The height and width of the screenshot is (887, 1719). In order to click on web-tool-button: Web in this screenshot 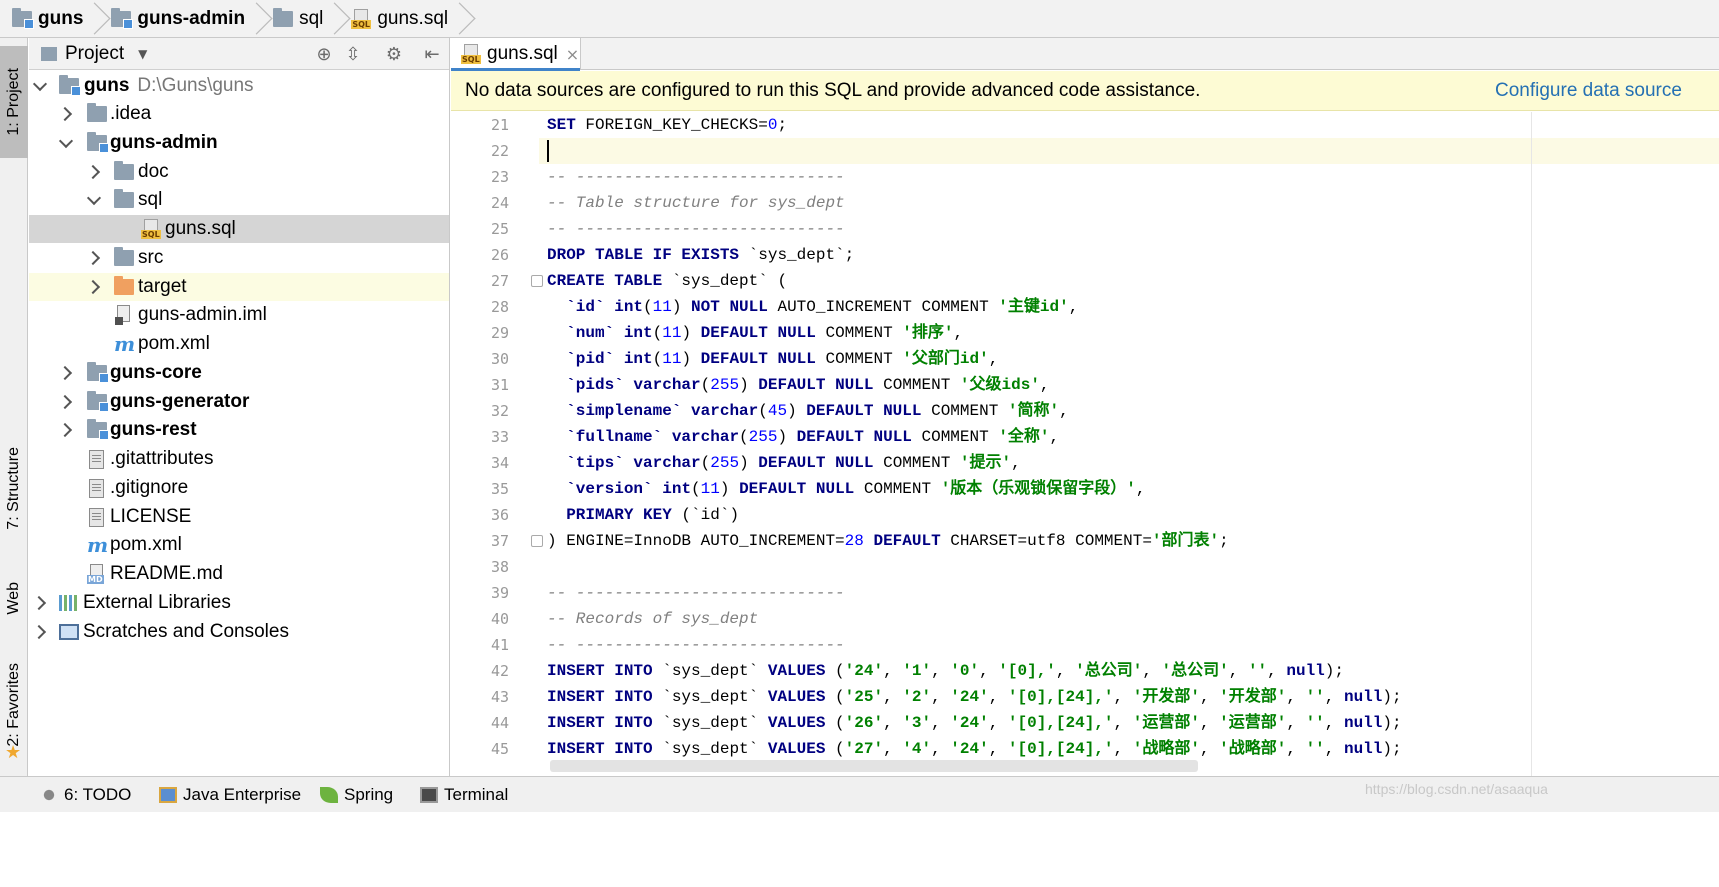, I will do `click(14, 598)`.